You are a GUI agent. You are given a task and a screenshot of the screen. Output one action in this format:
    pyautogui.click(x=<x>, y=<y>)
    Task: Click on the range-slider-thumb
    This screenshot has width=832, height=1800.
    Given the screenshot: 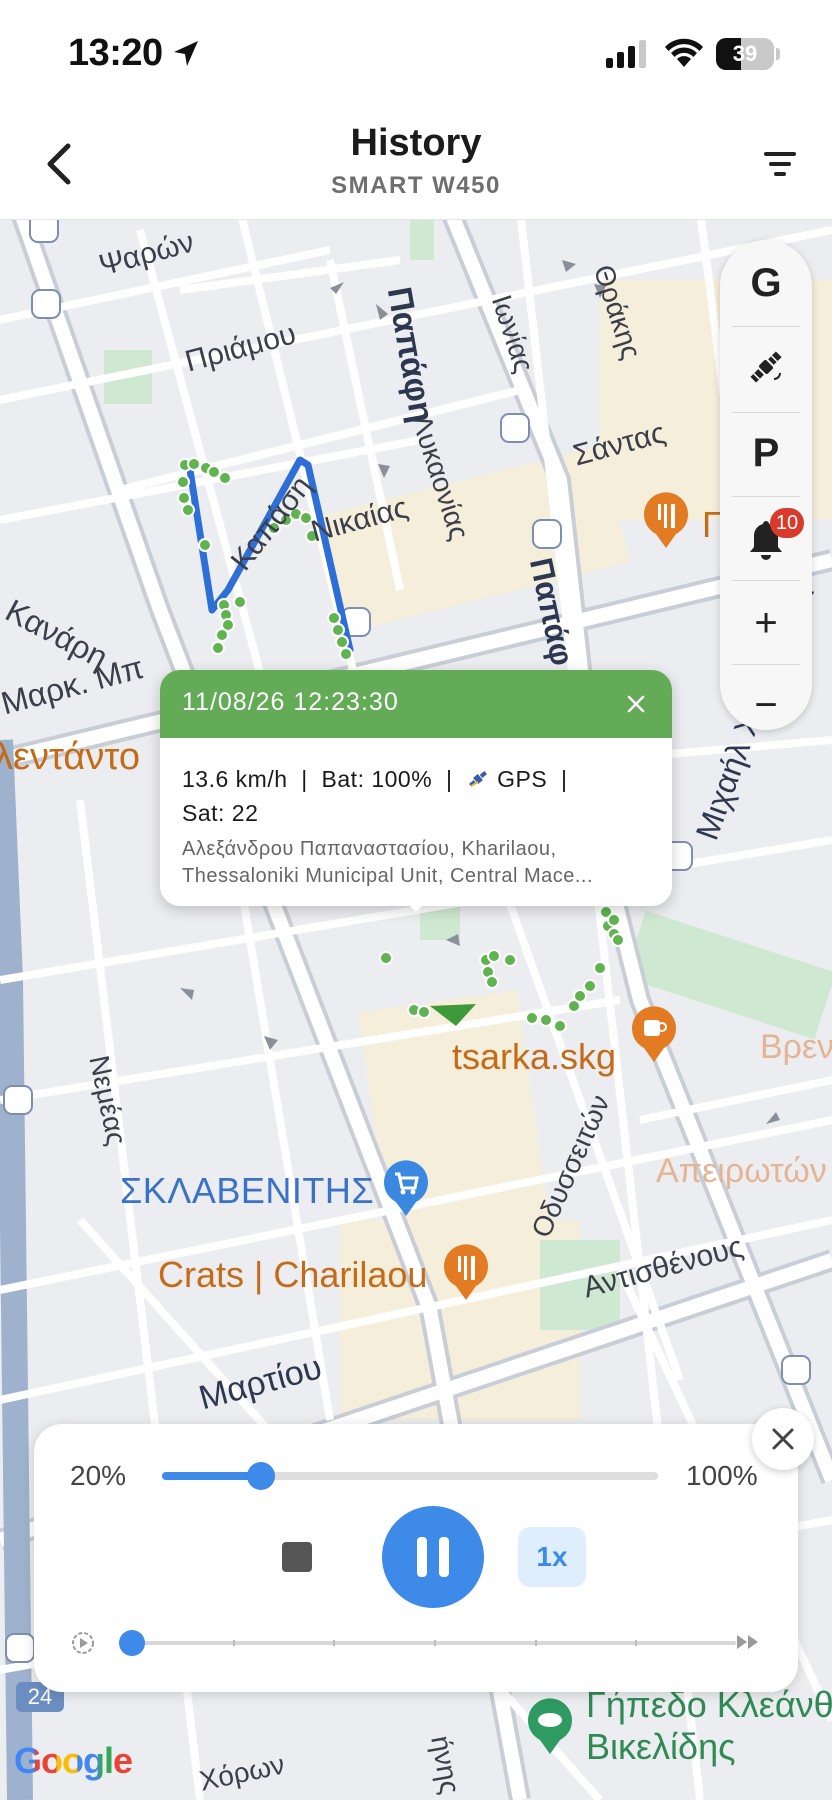 What is the action you would take?
    pyautogui.click(x=261, y=1476)
    